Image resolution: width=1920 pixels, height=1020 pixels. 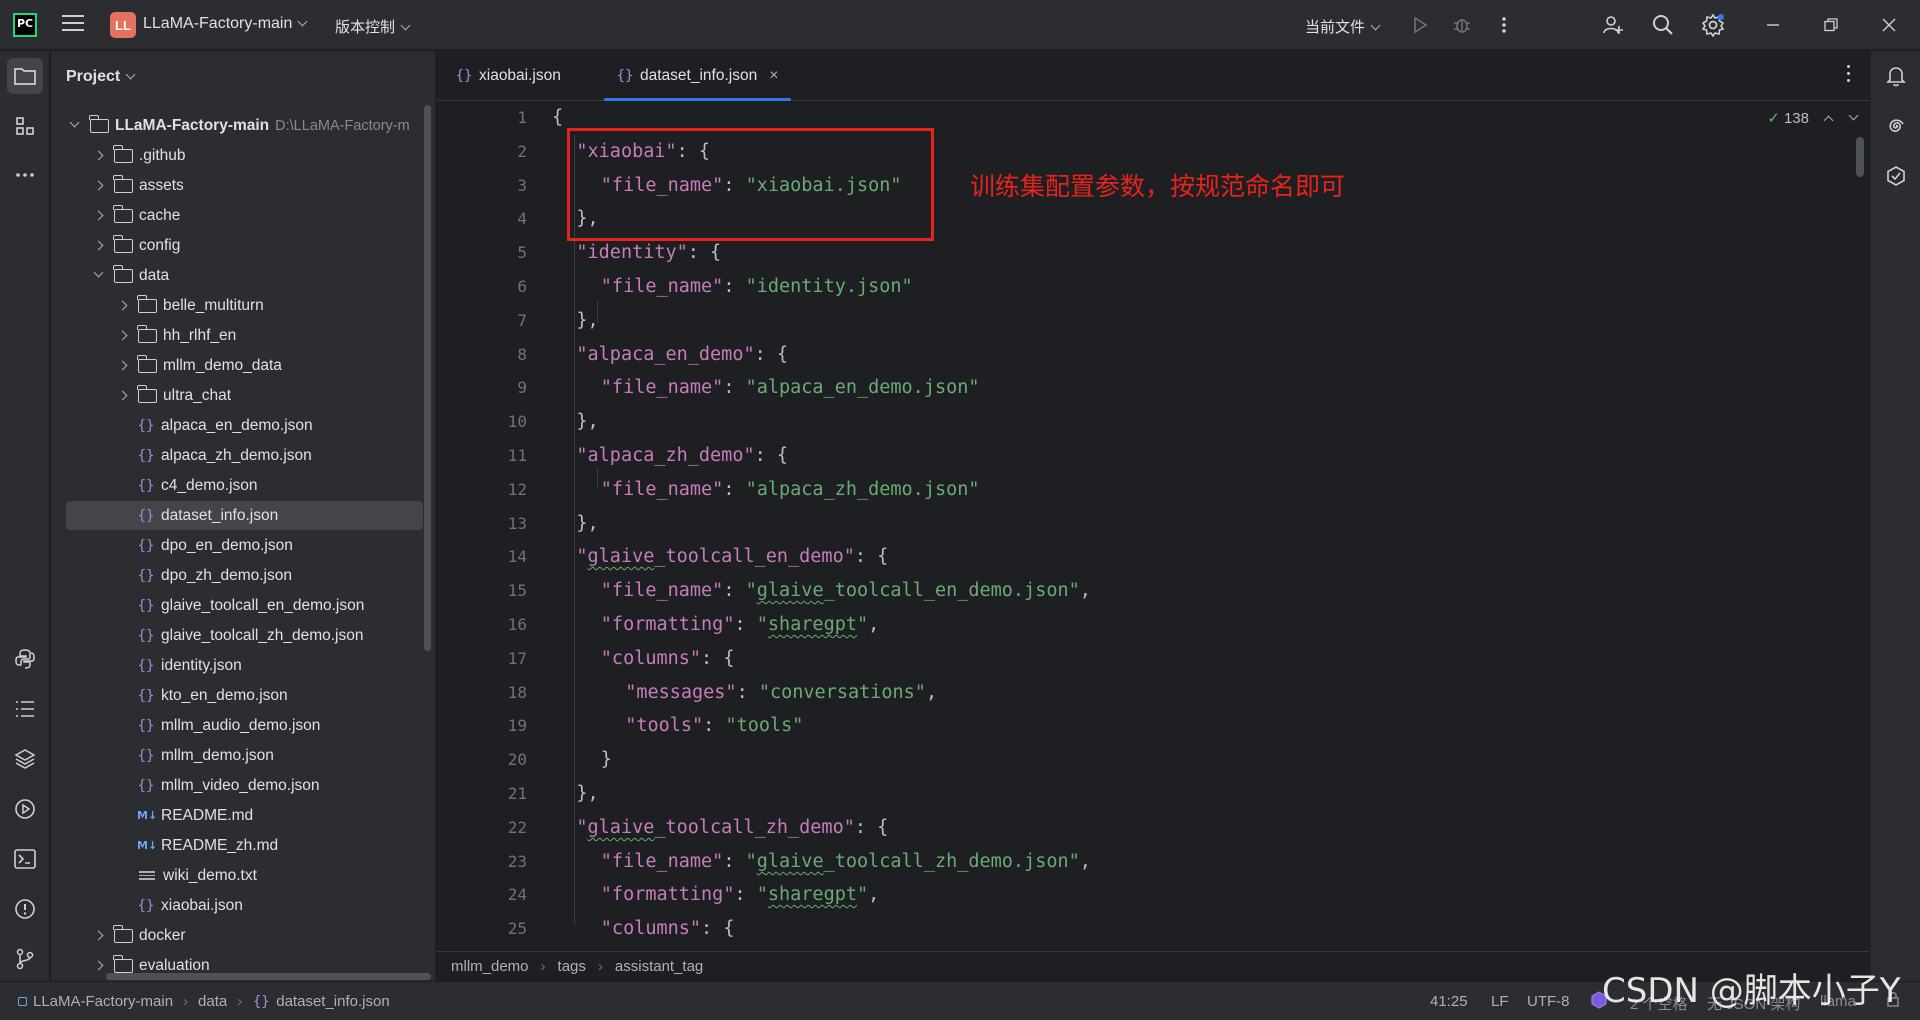 I want to click on tree-folder: cache, so click(x=243, y=215).